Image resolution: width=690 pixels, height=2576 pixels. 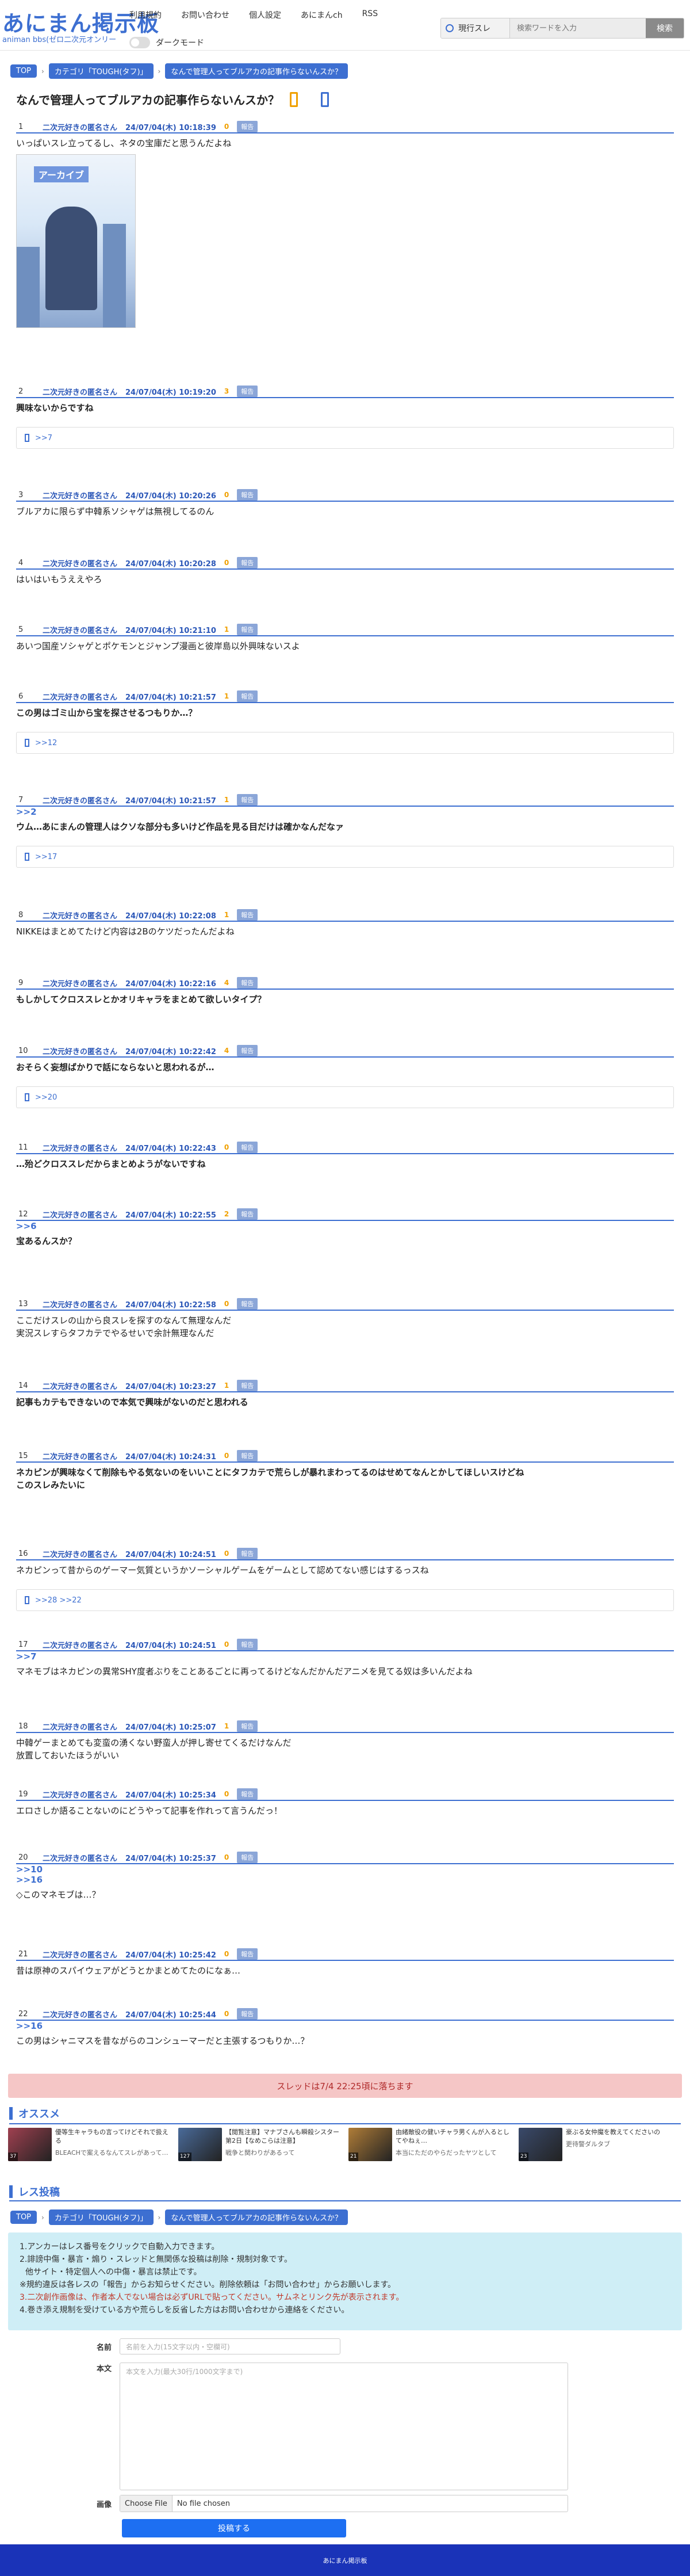 What do you see at coordinates (26, 495) in the screenshot?
I see `post-number: 3` at bounding box center [26, 495].